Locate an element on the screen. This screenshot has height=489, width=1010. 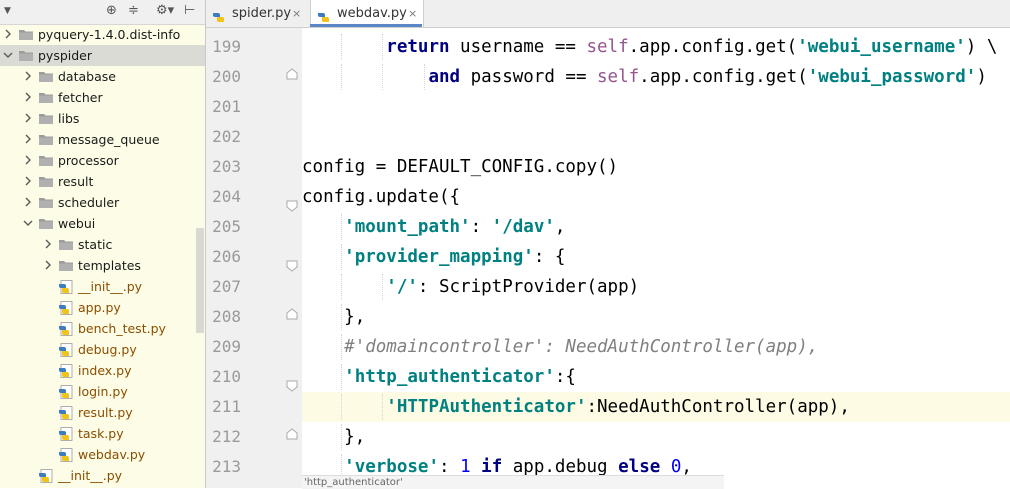
tree-file-item: debug.py is located at coordinates (102, 349).